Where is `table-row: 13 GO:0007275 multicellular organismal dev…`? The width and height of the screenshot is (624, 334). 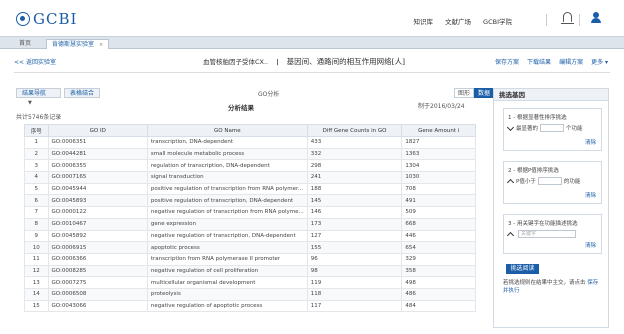 table-row: 13 GO:0007275 multicellular organismal dev… is located at coordinates (250, 282).